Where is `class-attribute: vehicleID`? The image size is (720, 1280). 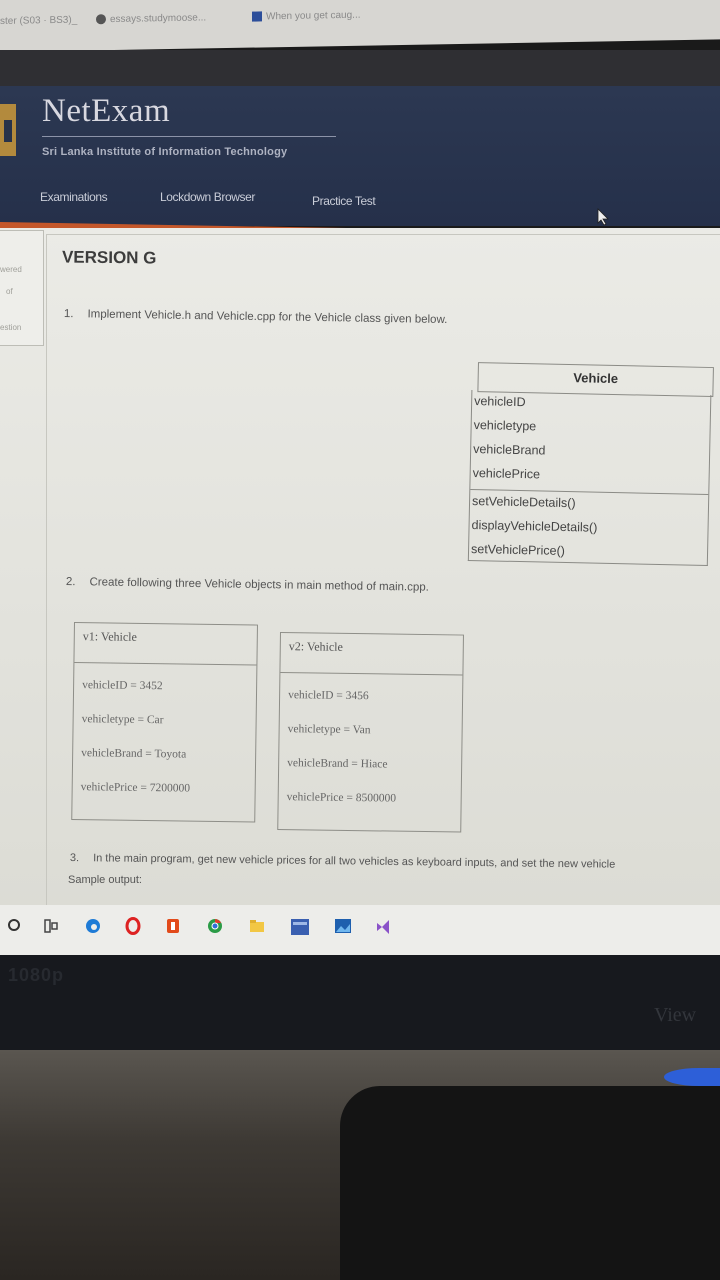
class-attribute: vehicleID is located at coordinates (500, 402).